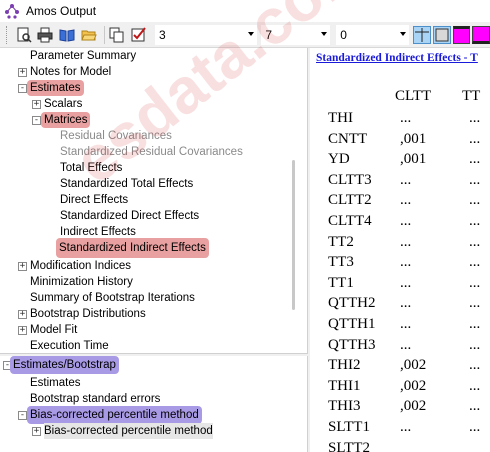 The width and height of the screenshot is (490, 452). What do you see at coordinates (53, 330) in the screenshot?
I see `tree-item-model-fit: Model Fit` at bounding box center [53, 330].